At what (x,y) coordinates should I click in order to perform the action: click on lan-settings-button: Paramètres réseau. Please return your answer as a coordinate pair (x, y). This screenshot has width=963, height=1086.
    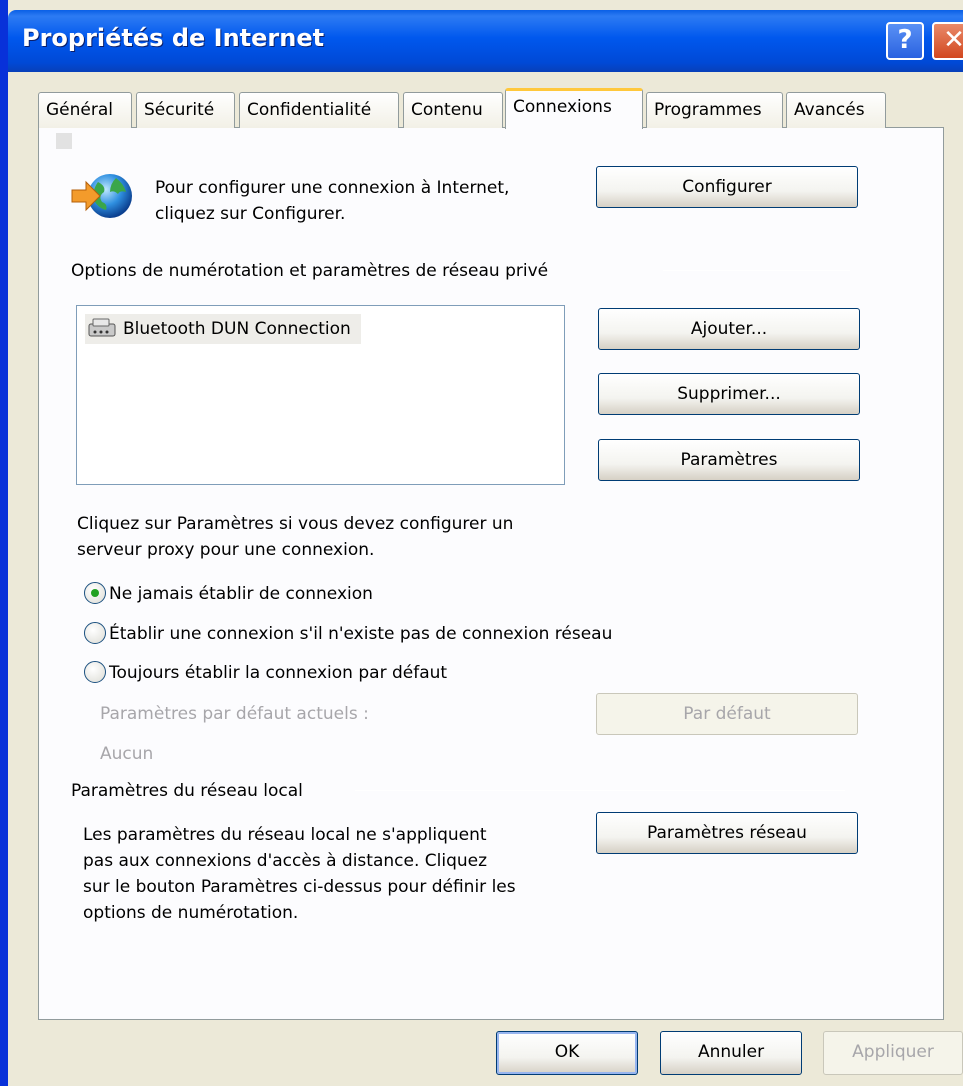
    Looking at the image, I should click on (727, 833).